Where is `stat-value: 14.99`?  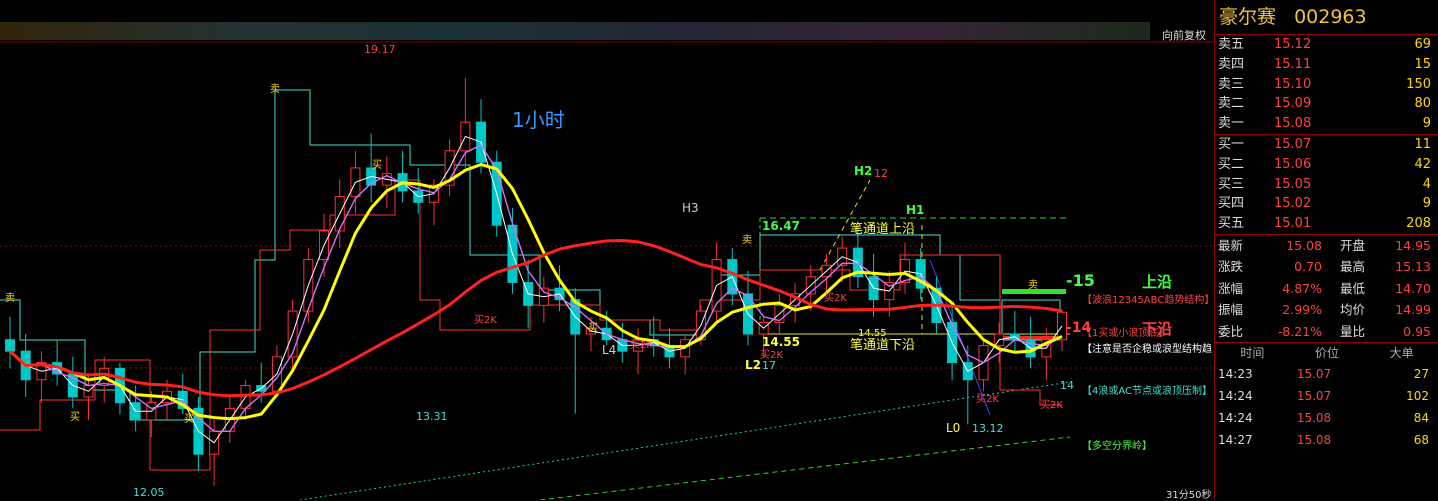 stat-value: 14.99 is located at coordinates (1413, 310).